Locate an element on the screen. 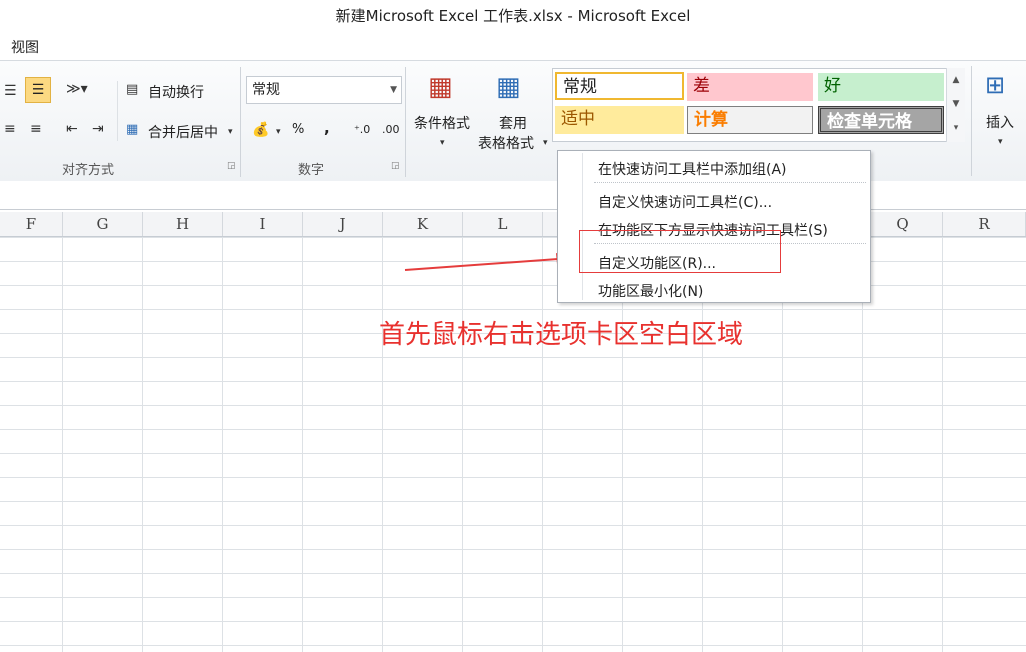  menu-item-add-group-to-qat: 在快速访问工具栏中添加组(A) is located at coordinates (692, 169).